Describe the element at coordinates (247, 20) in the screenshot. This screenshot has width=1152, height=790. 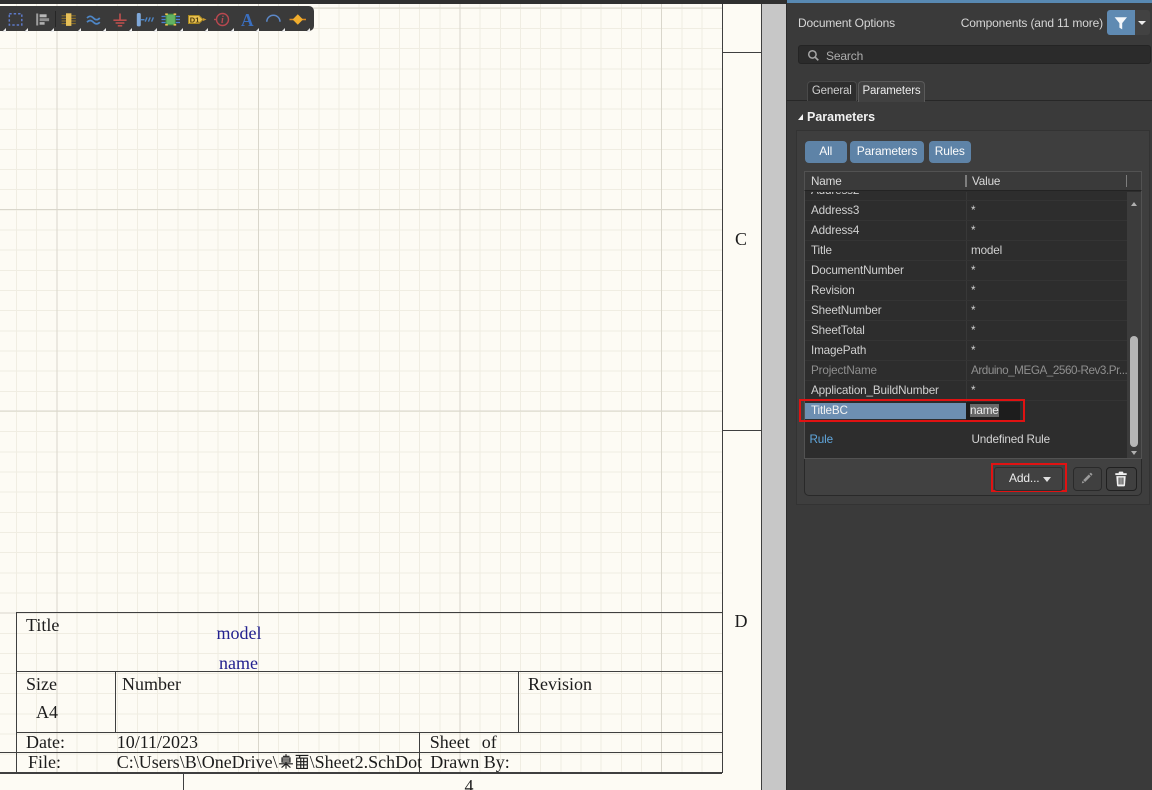
I see `svg-text: A` at that location.